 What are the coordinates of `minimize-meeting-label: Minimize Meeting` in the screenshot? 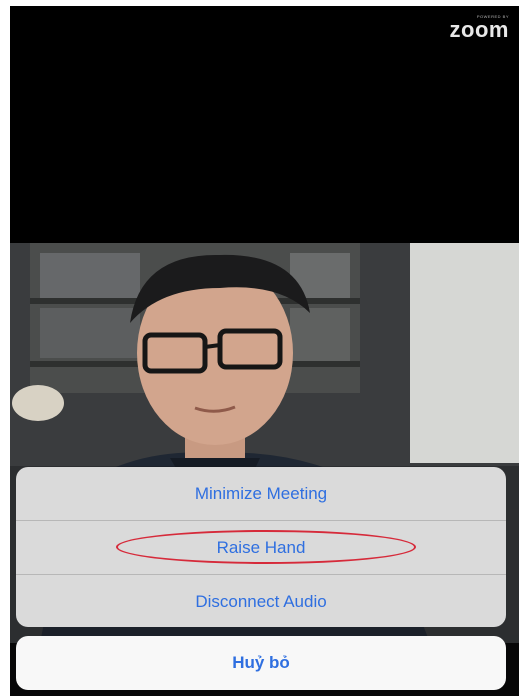 It's located at (261, 493).